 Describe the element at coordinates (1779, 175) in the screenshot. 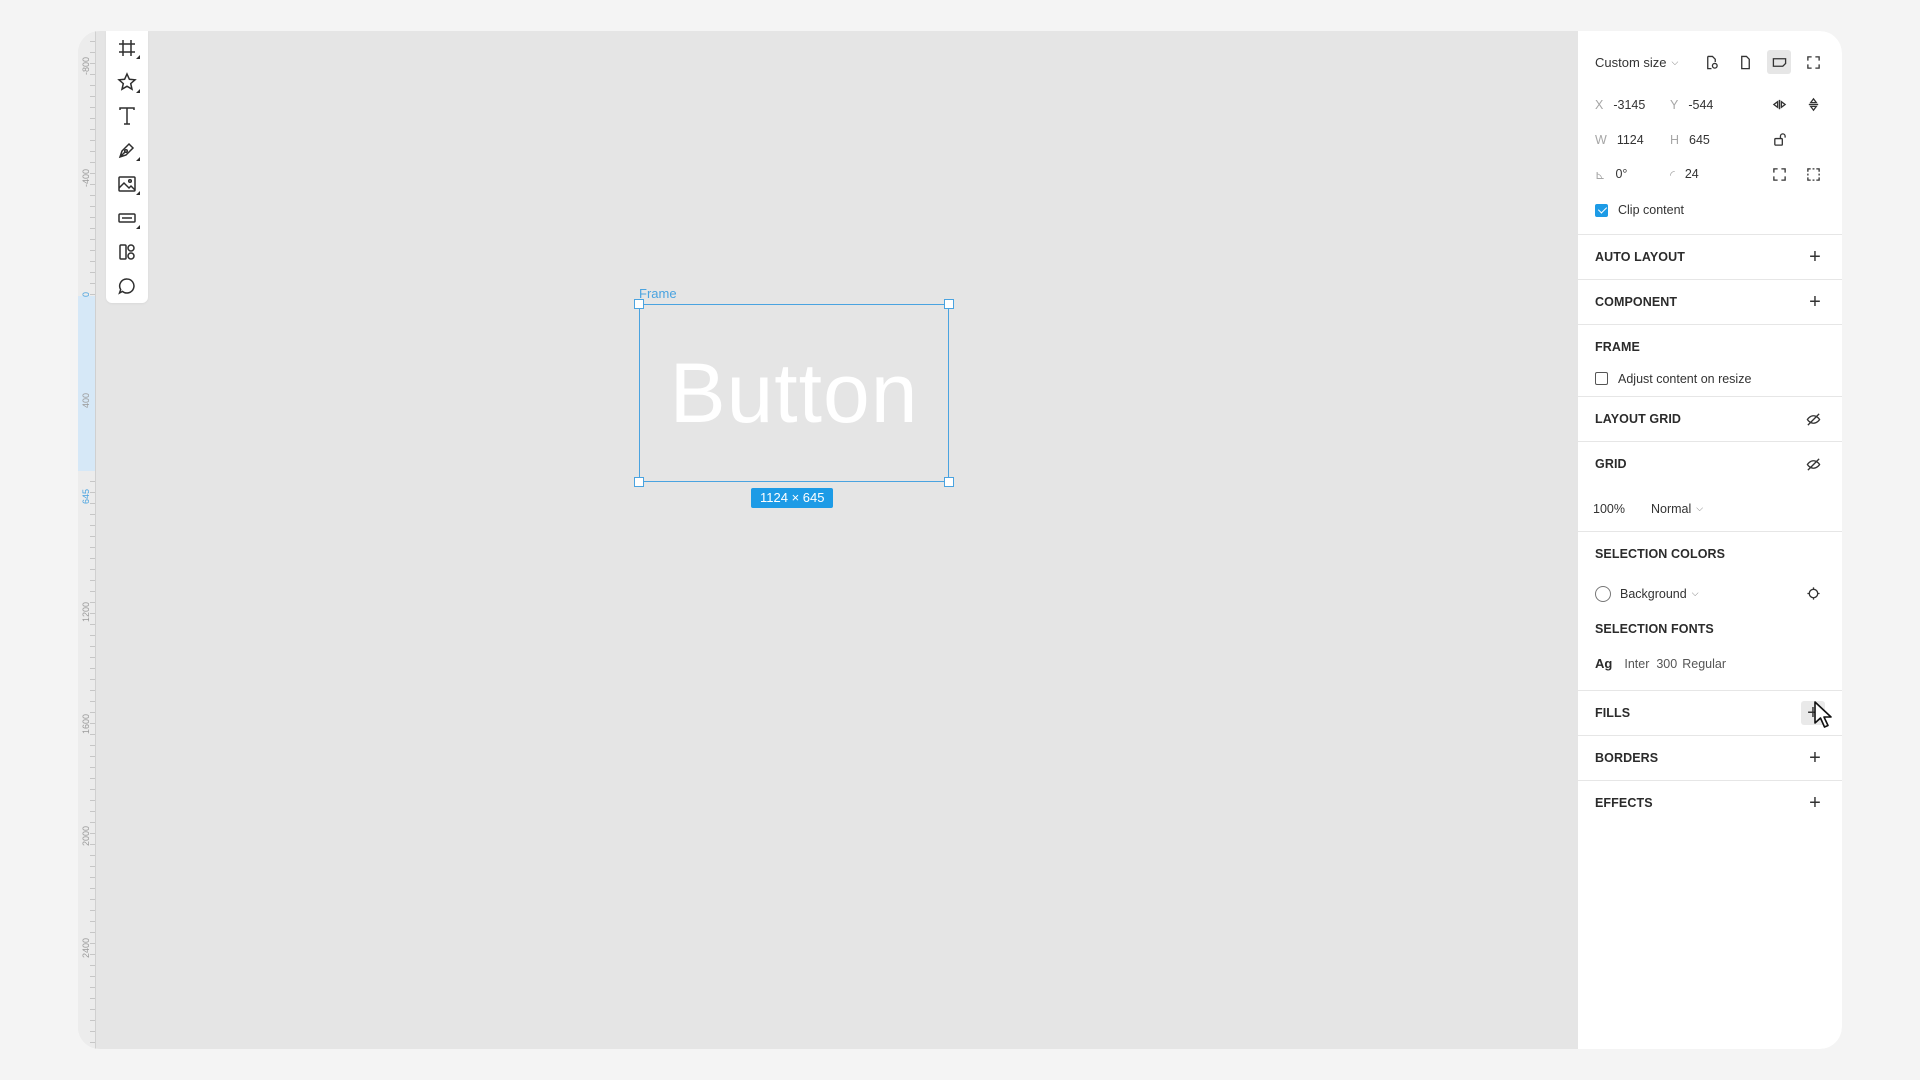

I see `independent-corners-button` at that location.